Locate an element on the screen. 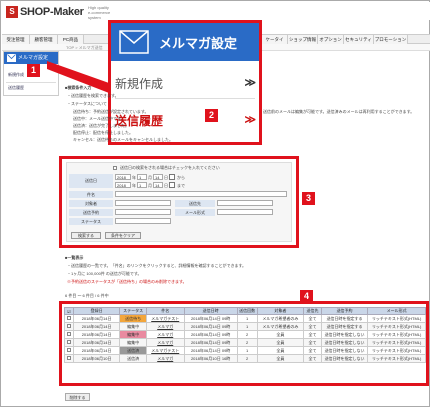  menu-zoom-popup: メルマガ設定 新規作成 ≫ 送信履歴 ≫ is located at coordinates (185, 82).